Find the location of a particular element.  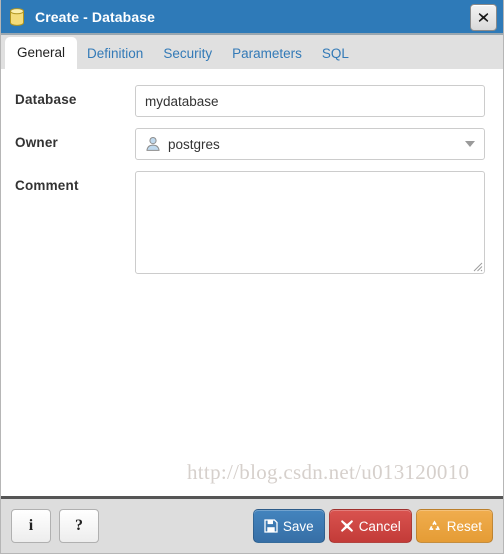

recycle-icon is located at coordinates (434, 525).